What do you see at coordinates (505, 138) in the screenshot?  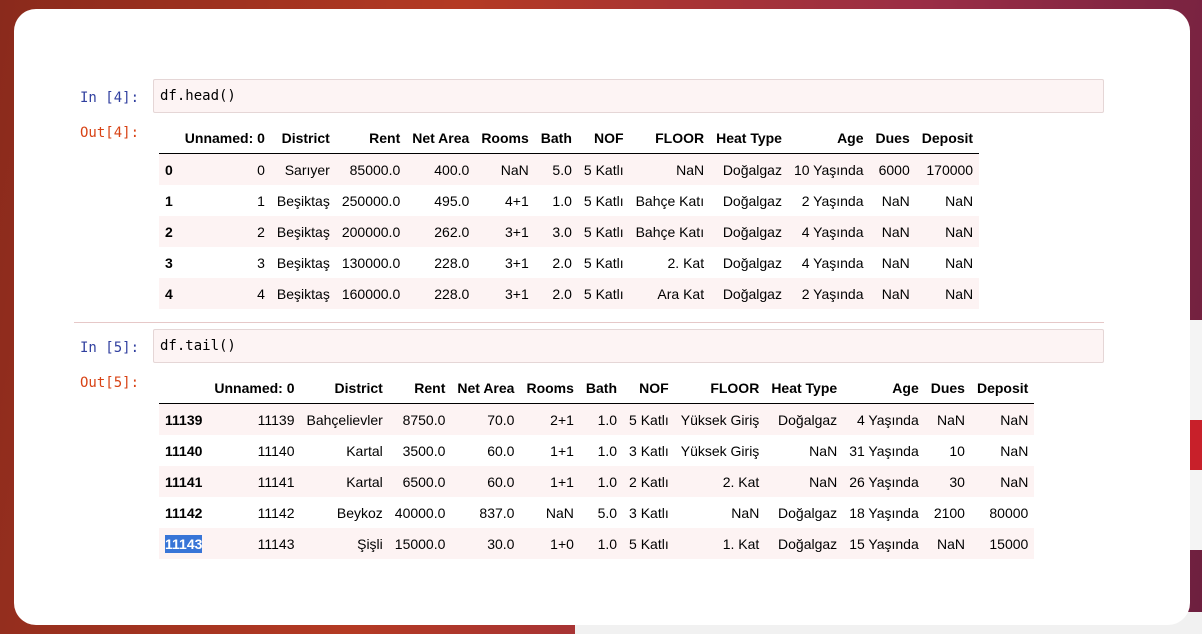 I see `column-header: Rooms` at bounding box center [505, 138].